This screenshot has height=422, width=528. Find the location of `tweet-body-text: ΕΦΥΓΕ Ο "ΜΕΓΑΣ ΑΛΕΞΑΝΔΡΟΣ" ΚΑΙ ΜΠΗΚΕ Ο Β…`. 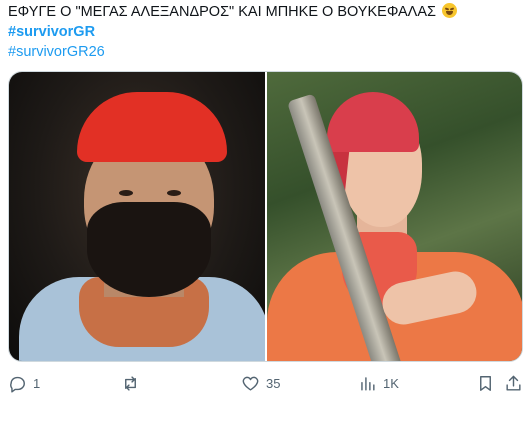

tweet-body-text: ΕΦΥΓΕ Ο "ΜΕΓΑΣ ΑΛΕΞΑΝΔΡΟΣ" ΚΑΙ ΜΠΗΚΕ Ο Β… is located at coordinates (222, 12).